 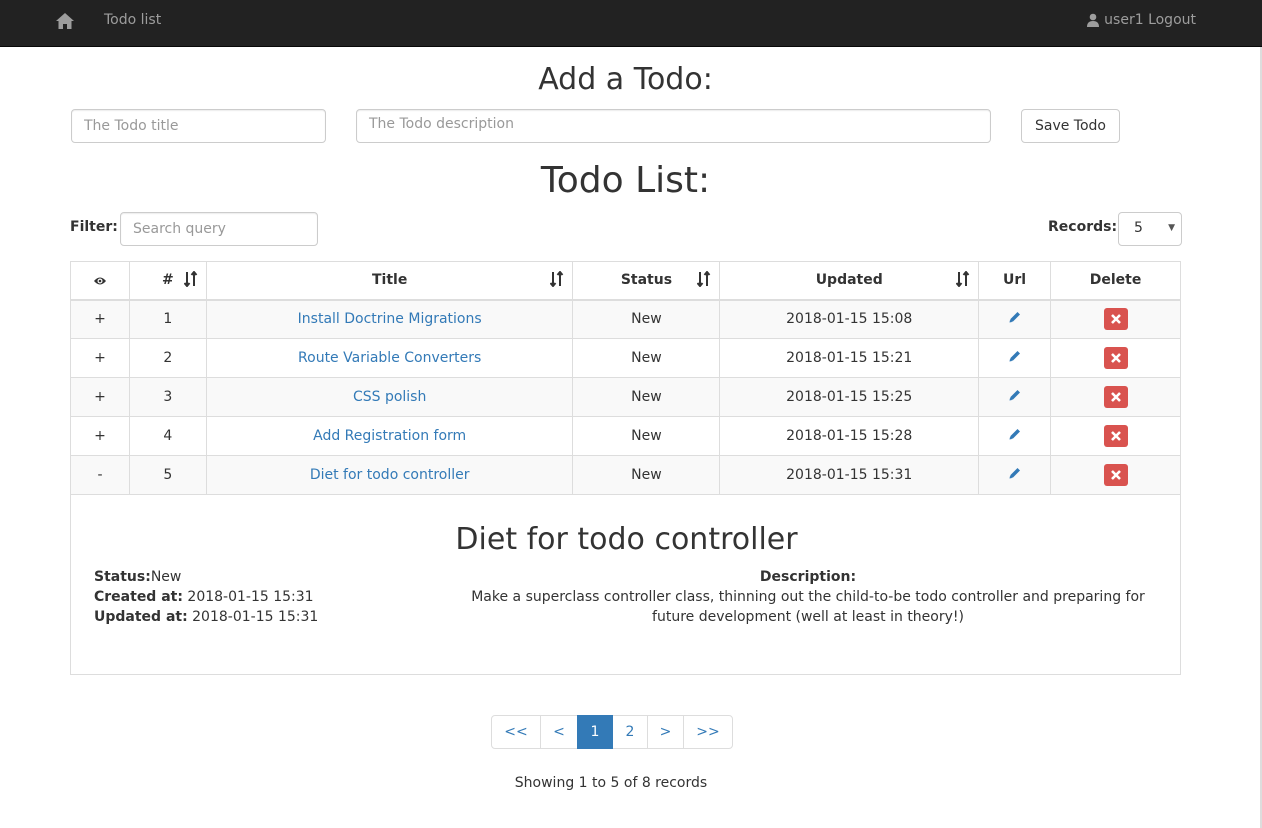 What do you see at coordinates (389, 397) in the screenshot?
I see `row-title-link: CSS polish` at bounding box center [389, 397].